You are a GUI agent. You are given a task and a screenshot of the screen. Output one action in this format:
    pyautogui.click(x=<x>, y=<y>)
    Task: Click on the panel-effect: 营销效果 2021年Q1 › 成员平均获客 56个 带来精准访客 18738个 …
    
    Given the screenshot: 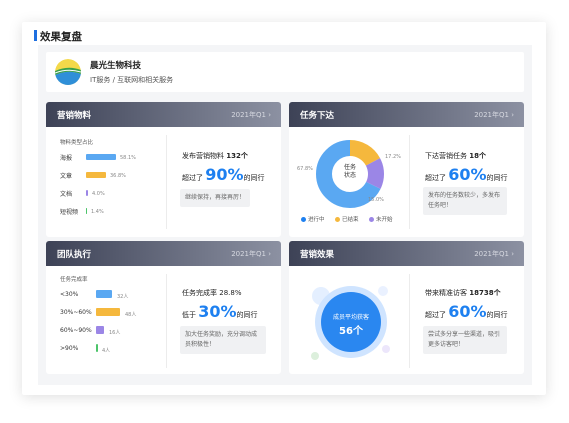 What is the action you would take?
    pyautogui.click(x=406, y=307)
    